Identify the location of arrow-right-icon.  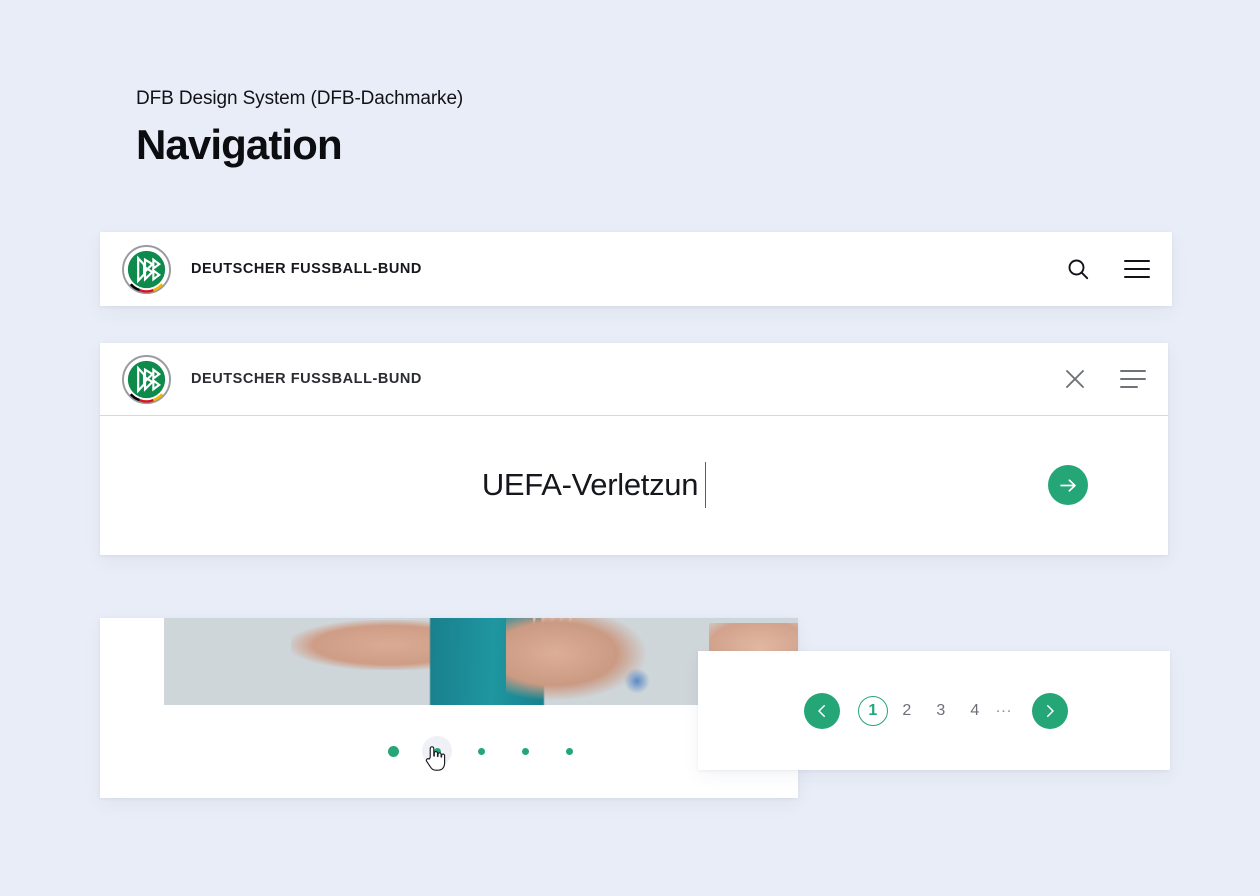
(1067, 485).